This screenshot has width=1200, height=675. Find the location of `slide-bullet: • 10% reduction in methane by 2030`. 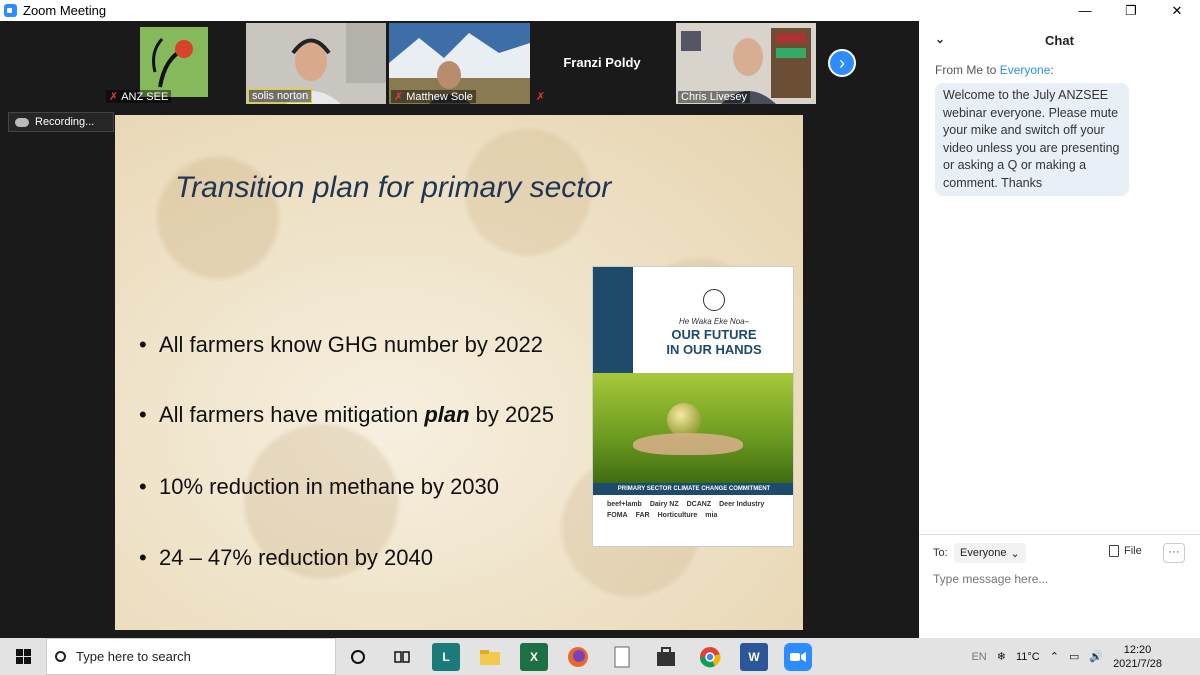

slide-bullet: • 10% reduction in methane by 2030 is located at coordinates (319, 486).